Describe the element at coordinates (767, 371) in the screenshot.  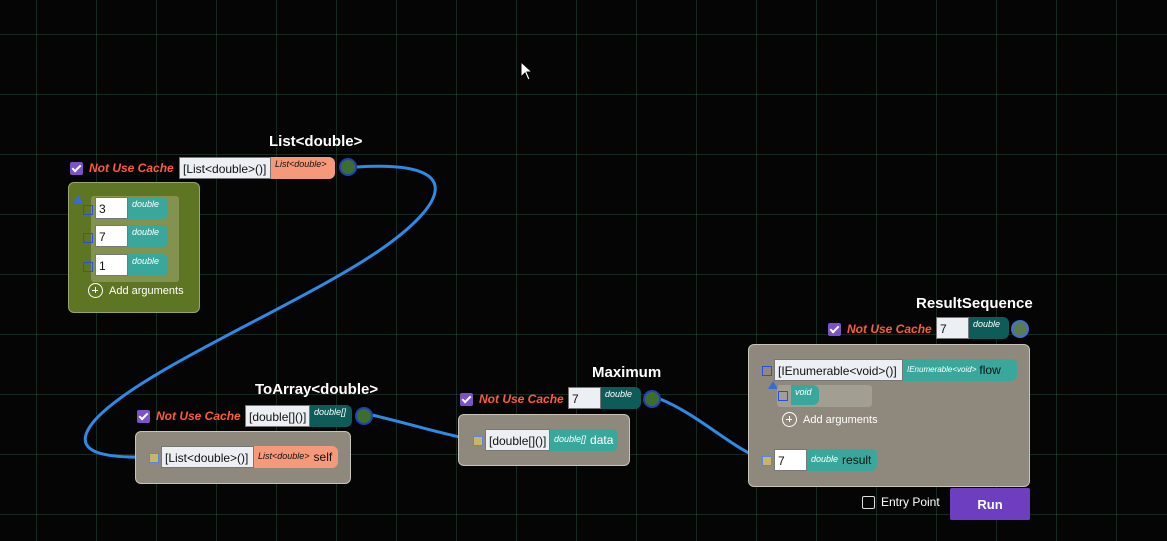
I see `flow-input-port-icon` at that location.